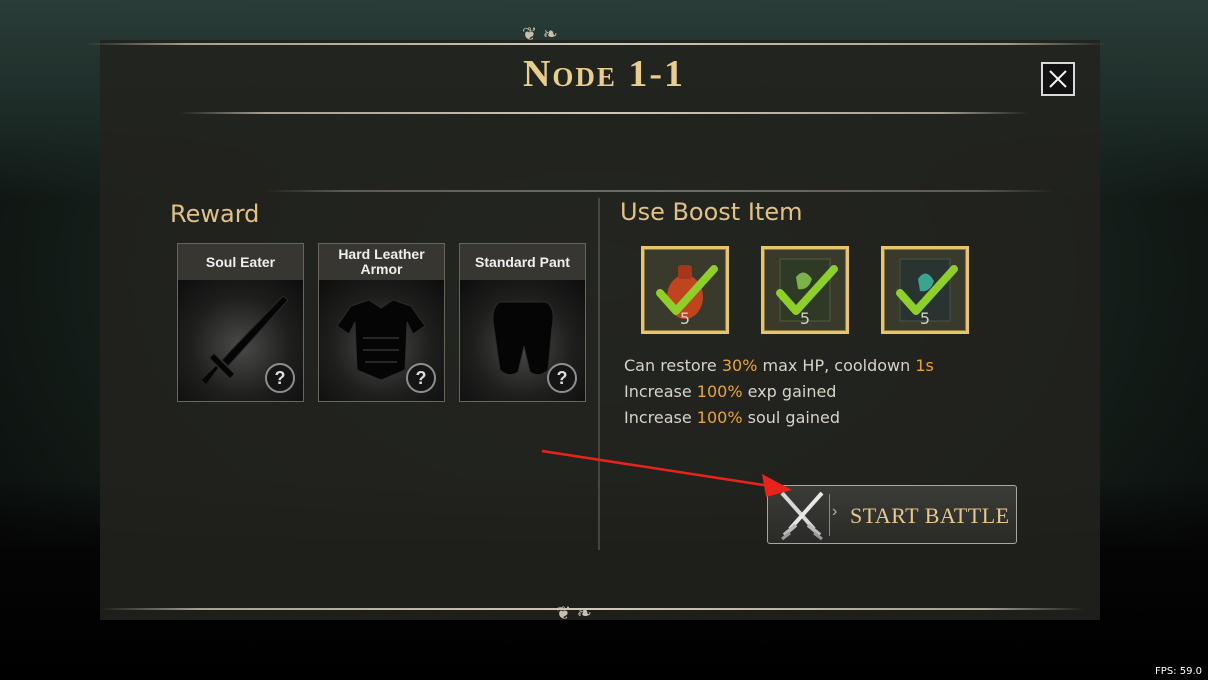  Describe the element at coordinates (666, 473) in the screenshot. I see `red-arrow-annotation` at that location.